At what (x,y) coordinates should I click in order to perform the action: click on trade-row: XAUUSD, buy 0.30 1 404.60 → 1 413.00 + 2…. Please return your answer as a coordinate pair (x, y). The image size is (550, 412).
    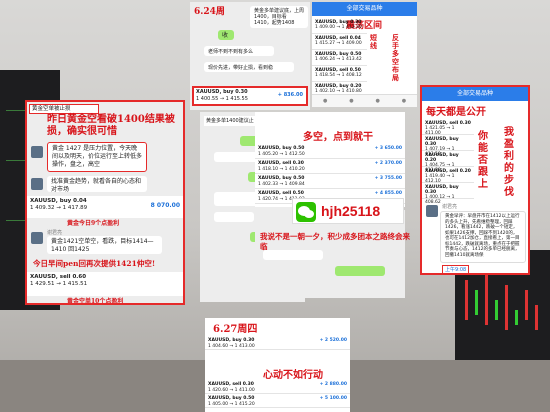
    Looking at the image, I should click on (277, 343).